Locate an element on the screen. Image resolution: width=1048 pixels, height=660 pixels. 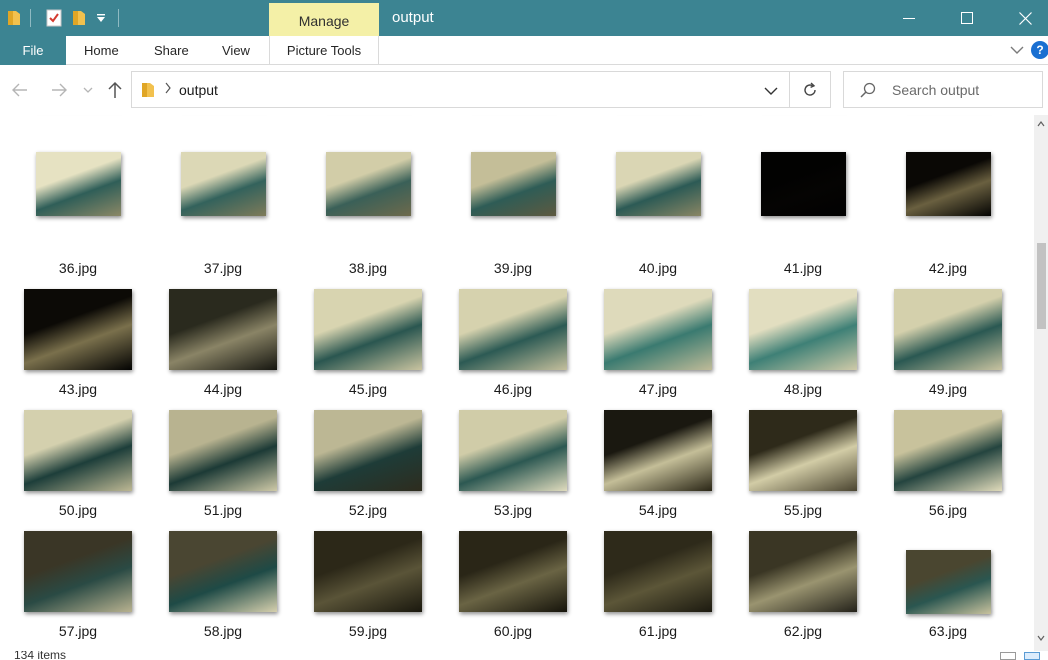
file-name: 37.jpg is located at coordinates (223, 268).